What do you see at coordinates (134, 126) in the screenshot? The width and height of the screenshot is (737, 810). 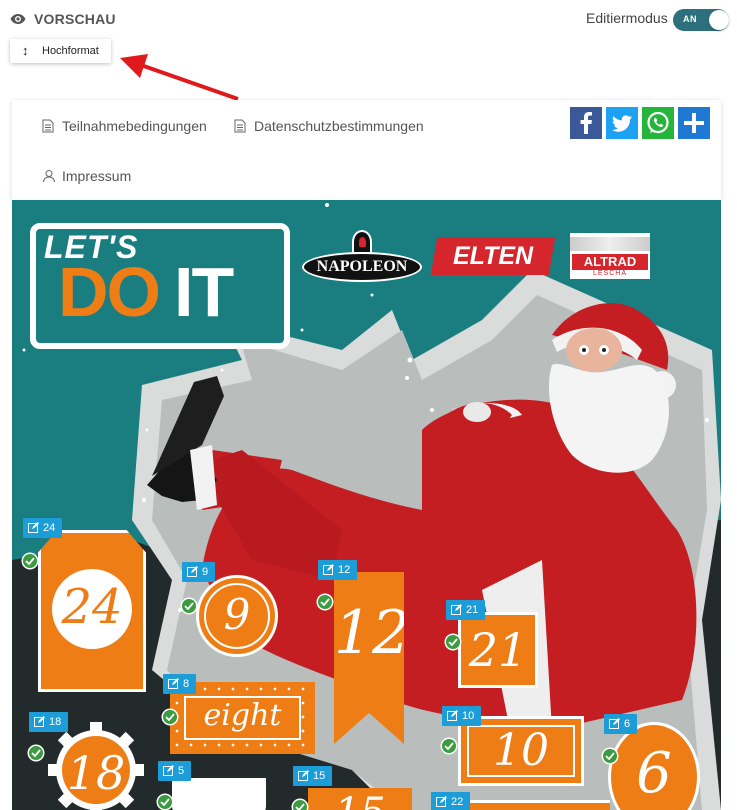 I see `link-label: Teilnahmebedingungen` at bounding box center [134, 126].